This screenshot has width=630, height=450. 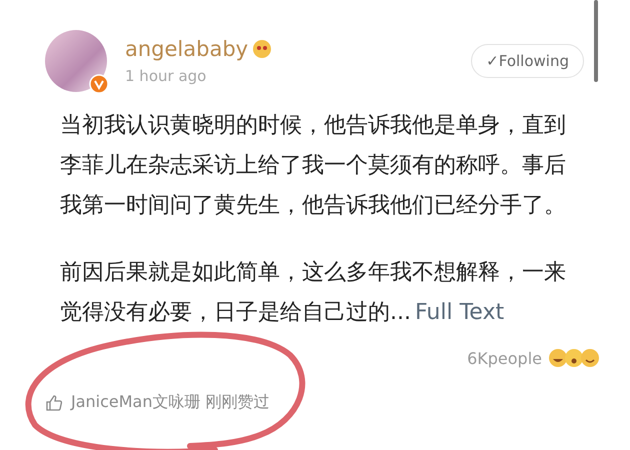 What do you see at coordinates (574, 358) in the screenshot?
I see `emoji-reactions-icon` at bounding box center [574, 358].